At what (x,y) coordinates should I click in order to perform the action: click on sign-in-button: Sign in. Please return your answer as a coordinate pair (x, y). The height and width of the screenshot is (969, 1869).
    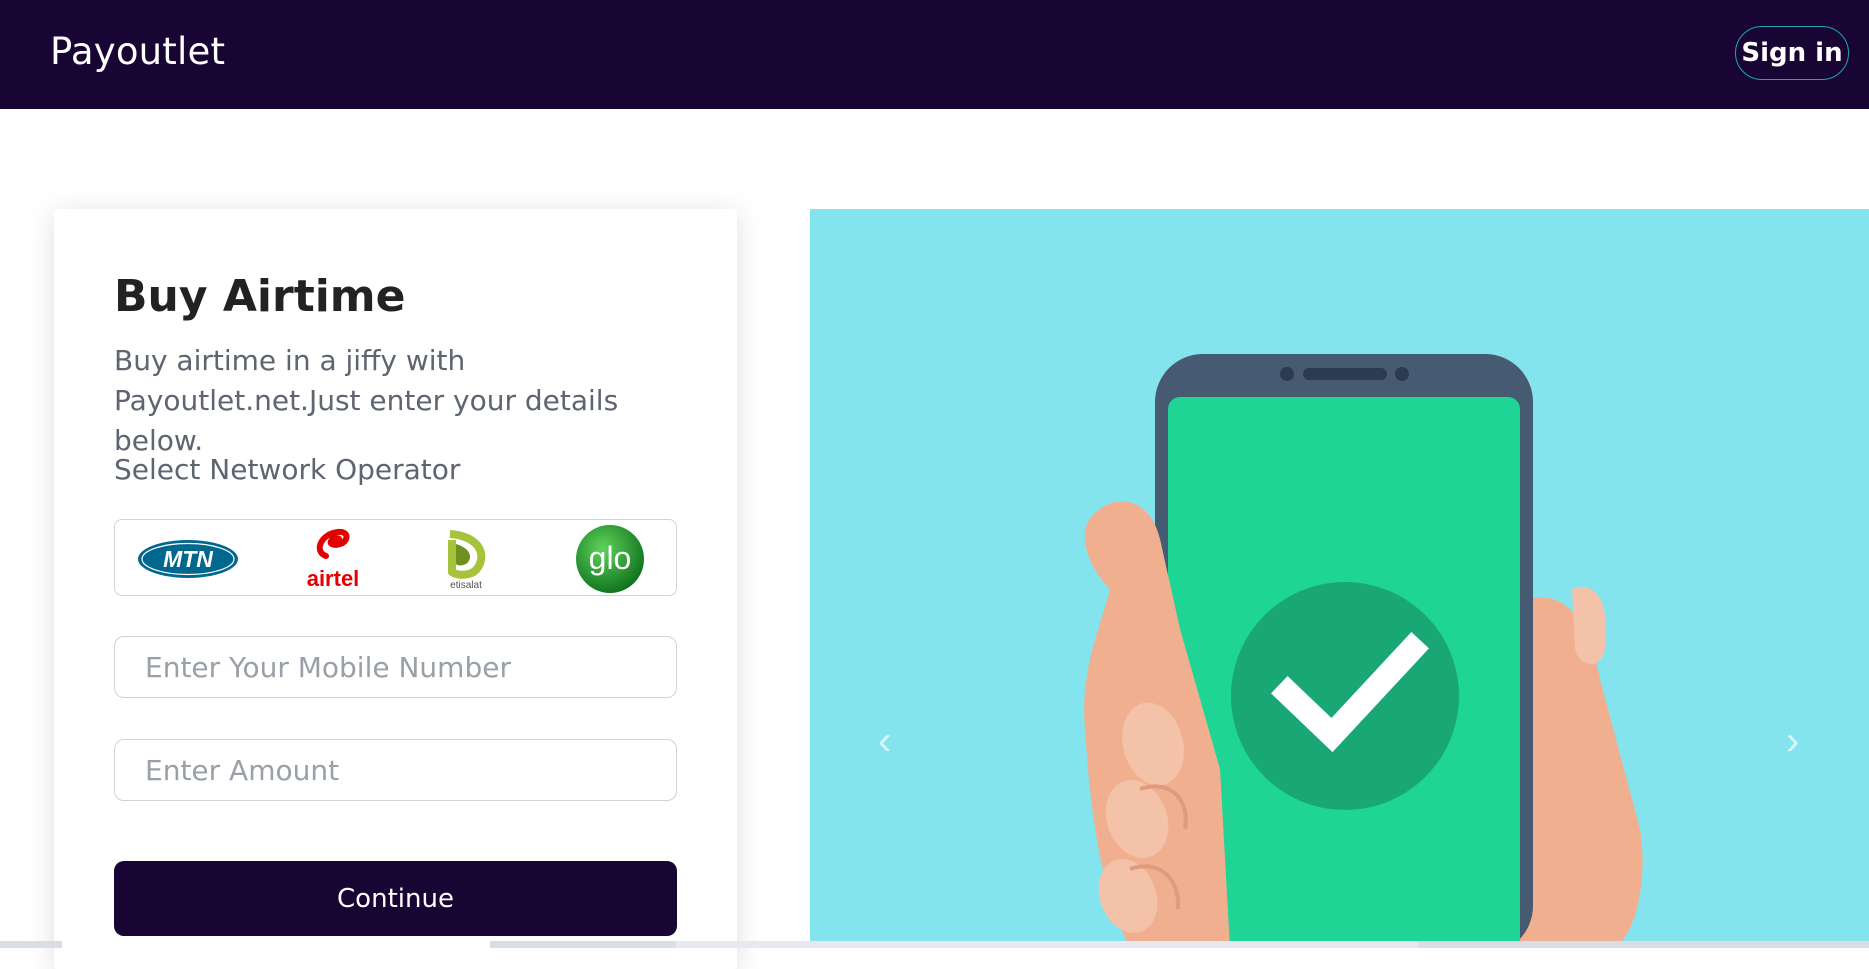
    Looking at the image, I should click on (1792, 53).